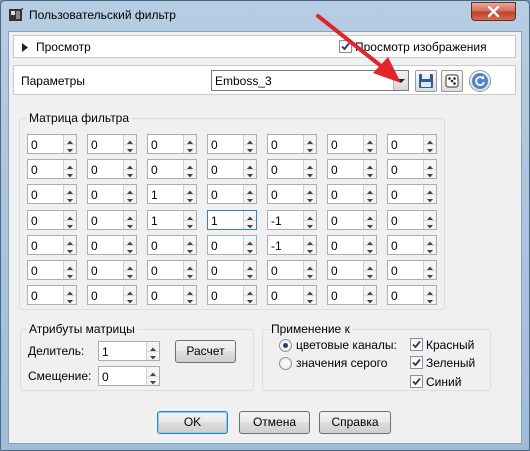 This screenshot has height=451, width=530. Describe the element at coordinates (285, 363) in the screenshot. I see `gray-values-radio` at that location.